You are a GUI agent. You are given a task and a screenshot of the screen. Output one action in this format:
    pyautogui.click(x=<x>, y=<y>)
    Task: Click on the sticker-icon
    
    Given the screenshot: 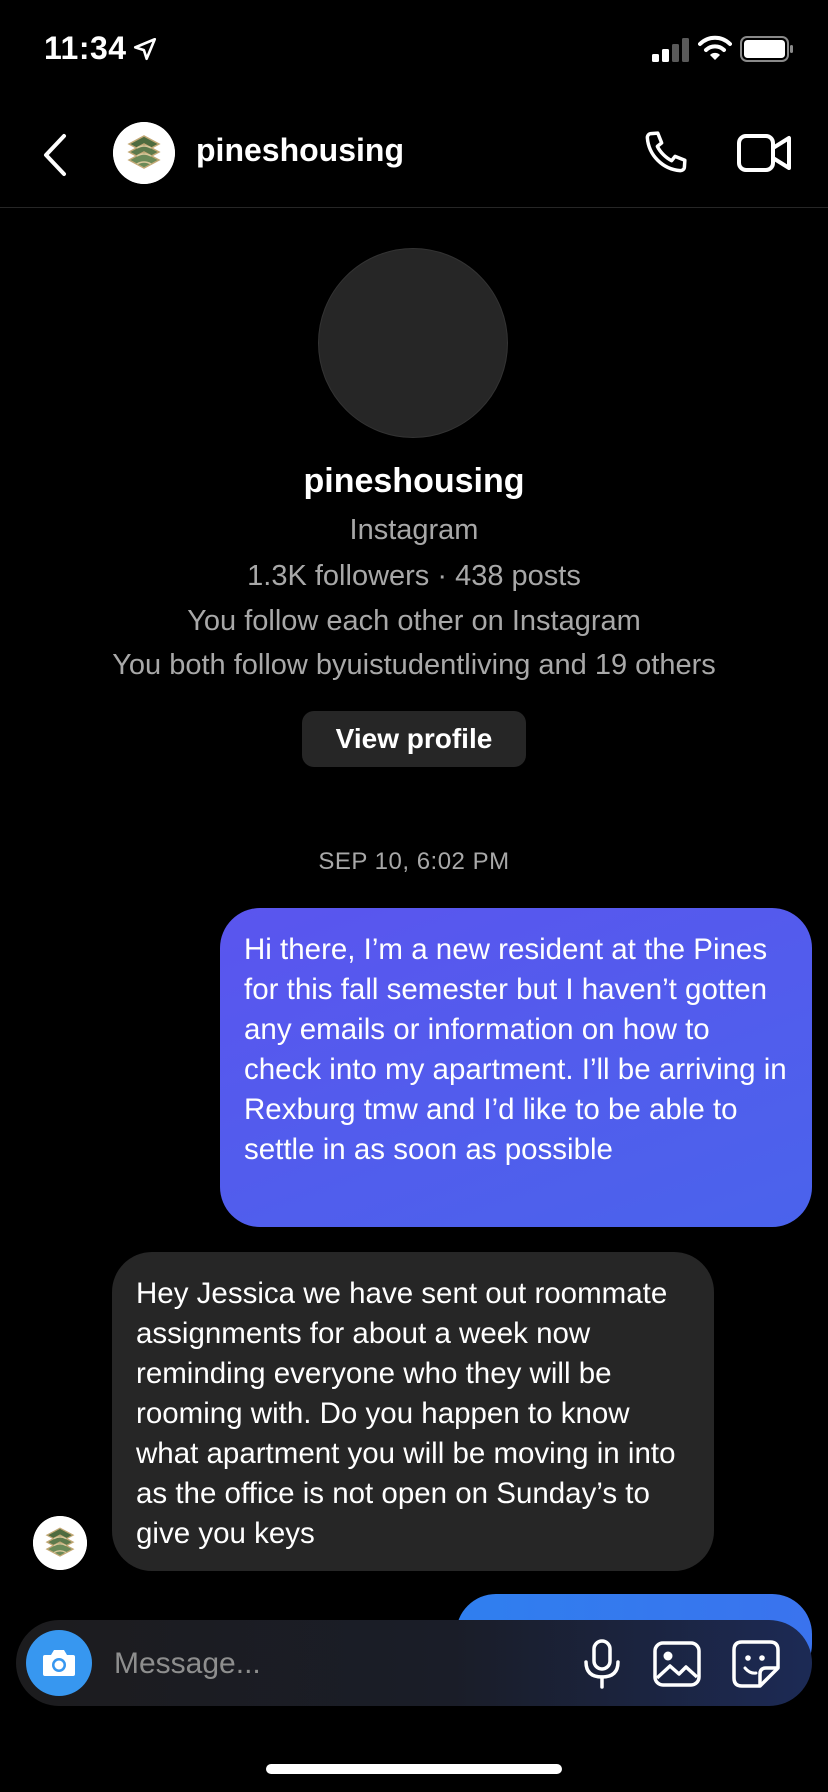 What is the action you would take?
    pyautogui.click(x=756, y=1664)
    